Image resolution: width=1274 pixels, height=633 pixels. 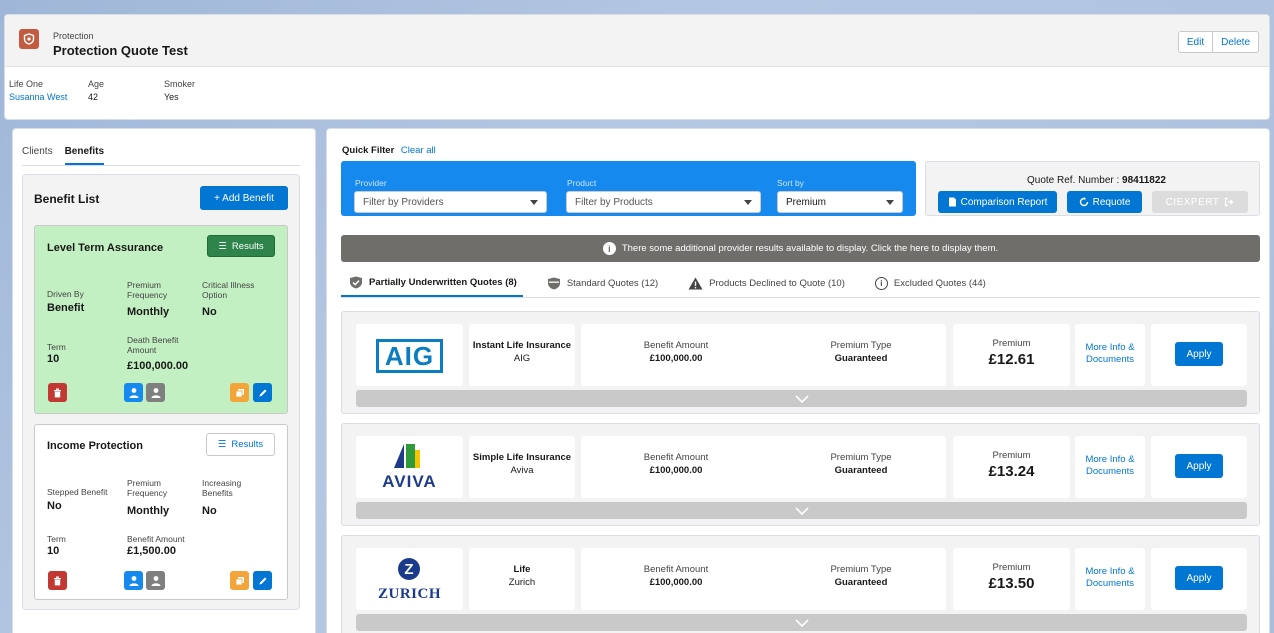 I want to click on quick-filter-label: Quick Filter, so click(x=368, y=150).